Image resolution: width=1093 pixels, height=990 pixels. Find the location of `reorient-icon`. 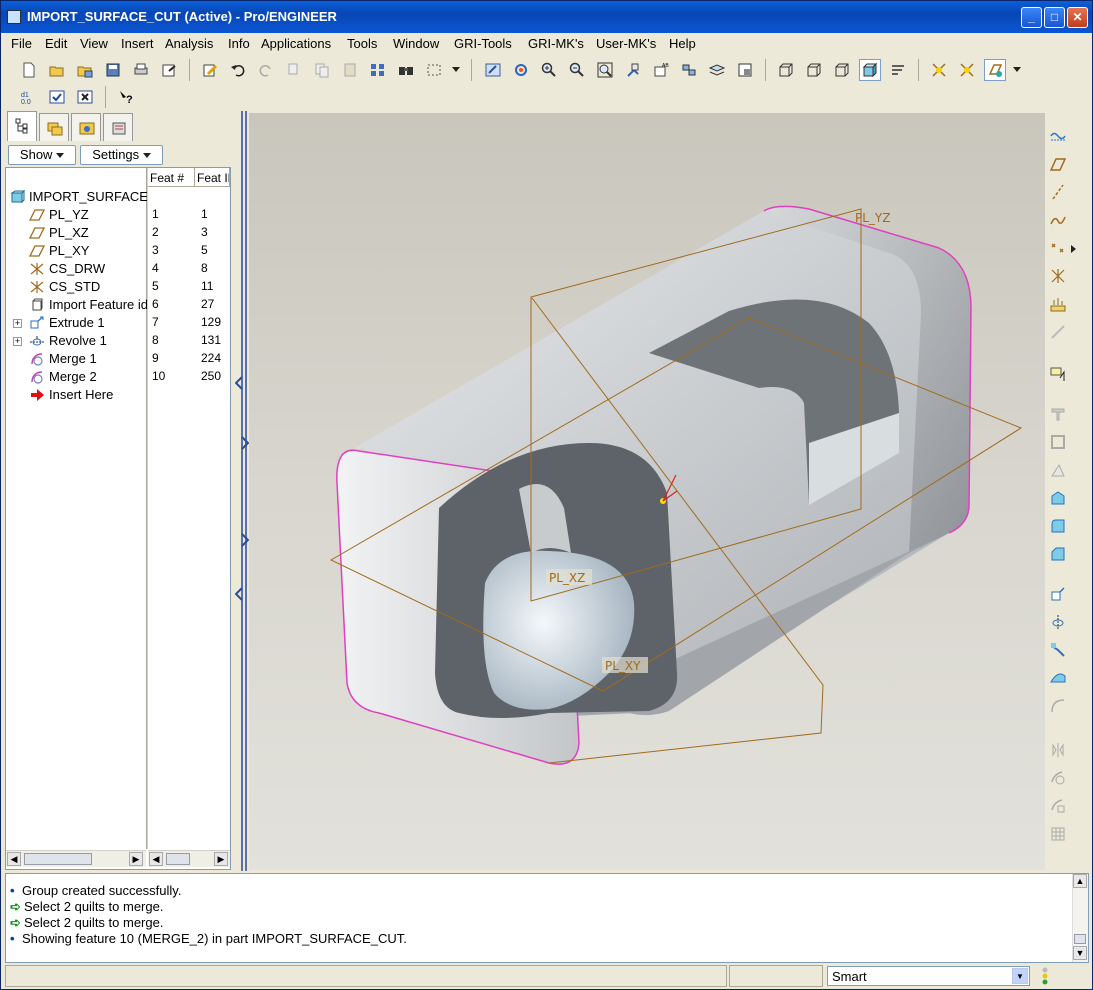

reorient-icon is located at coordinates (633, 70).